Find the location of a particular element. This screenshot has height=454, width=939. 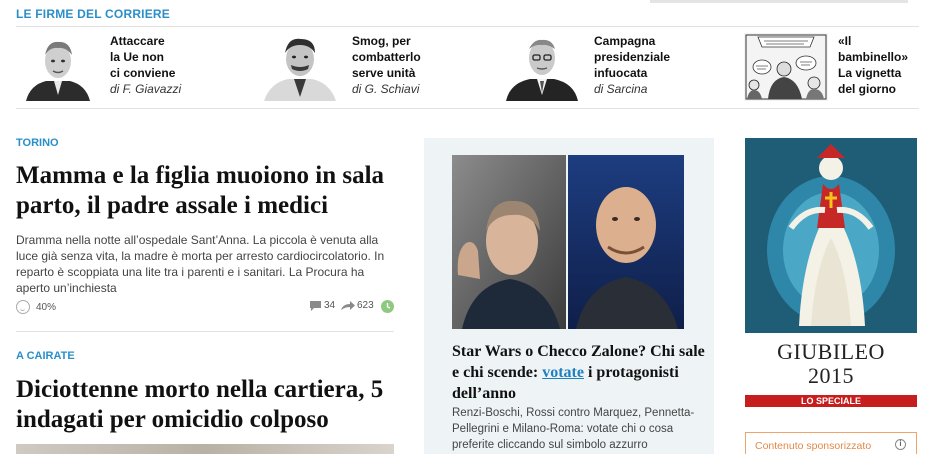

firma-title-line: Campagna is located at coordinates (632, 41).